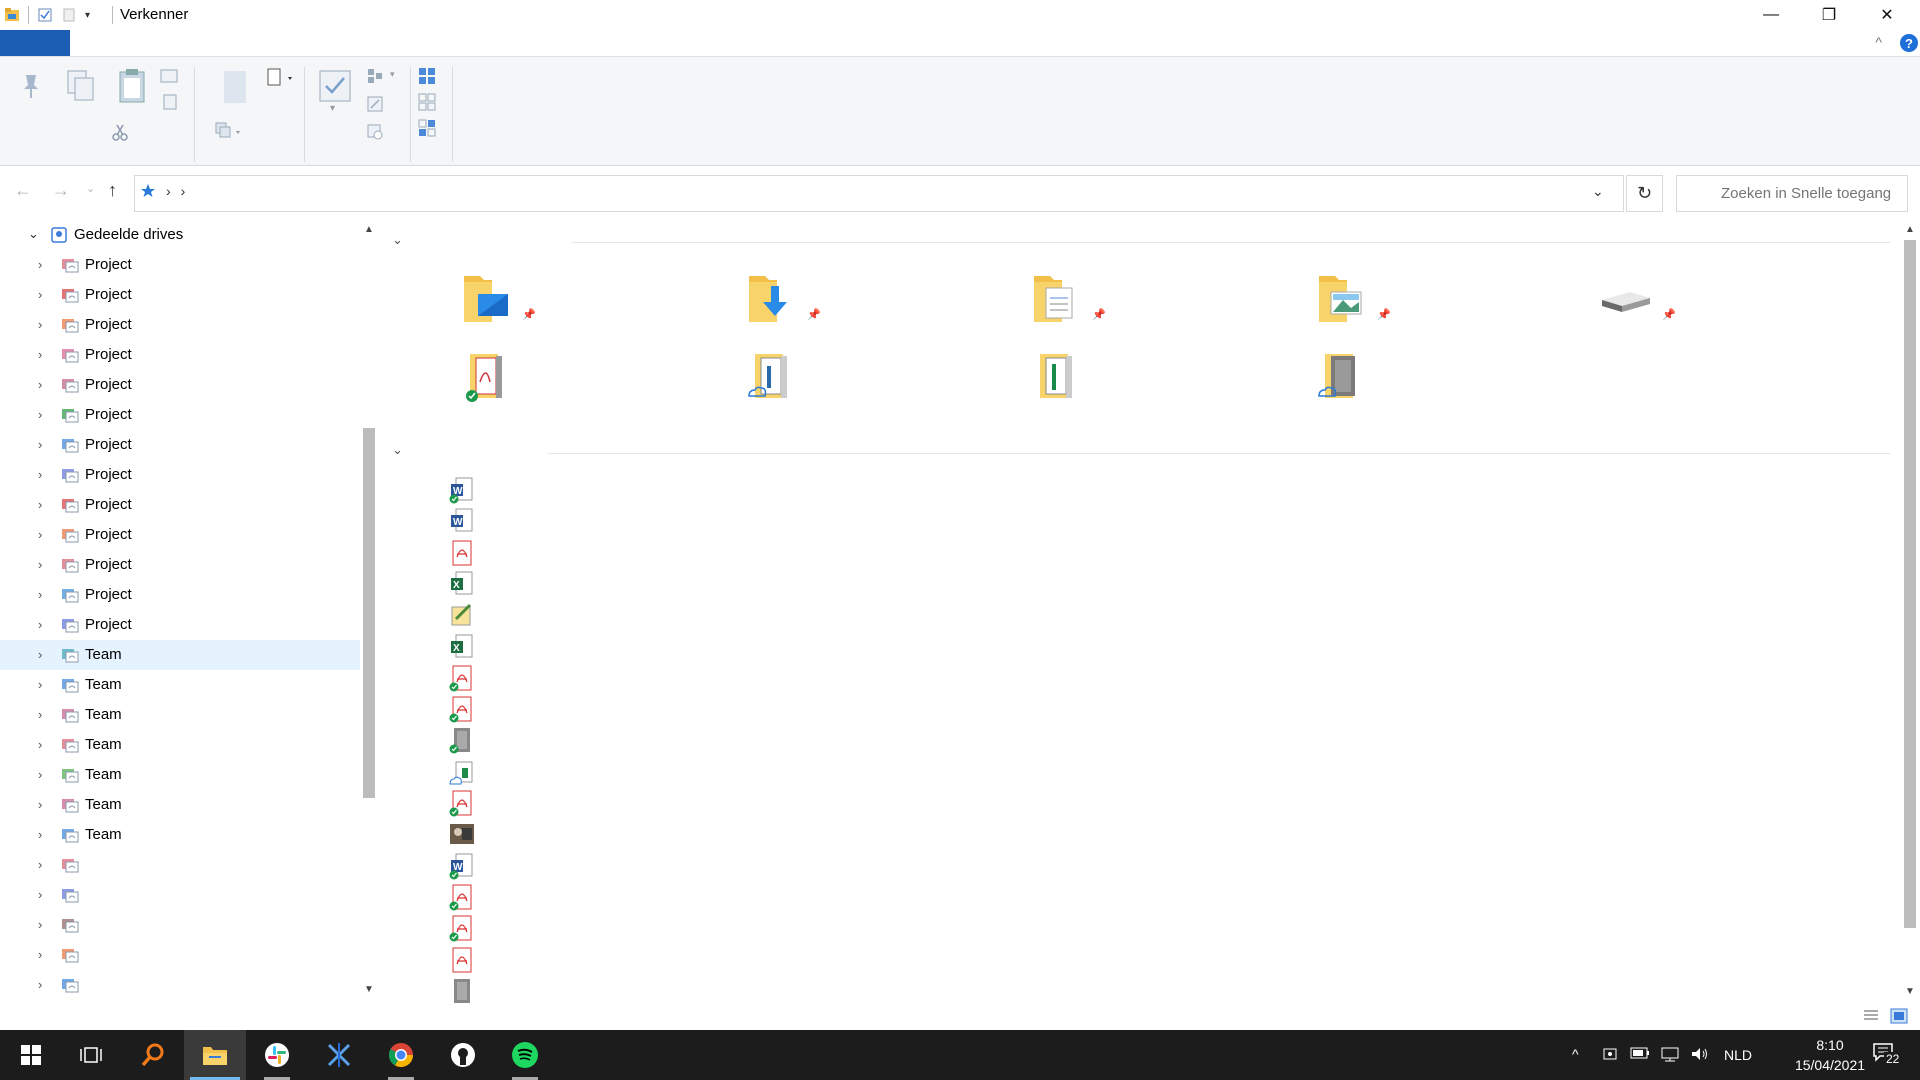 The width and height of the screenshot is (1920, 1080). What do you see at coordinates (69, 15) in the screenshot?
I see `new-folder-icon` at bounding box center [69, 15].